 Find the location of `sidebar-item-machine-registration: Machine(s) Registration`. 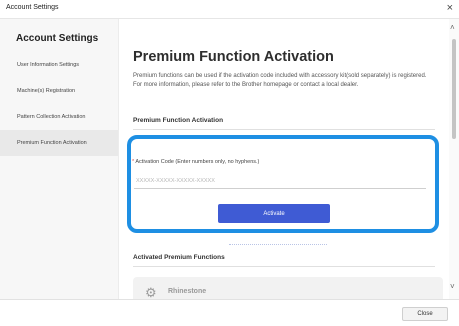

sidebar-item-machine-registration: Machine(s) Registration is located at coordinates (59, 91).